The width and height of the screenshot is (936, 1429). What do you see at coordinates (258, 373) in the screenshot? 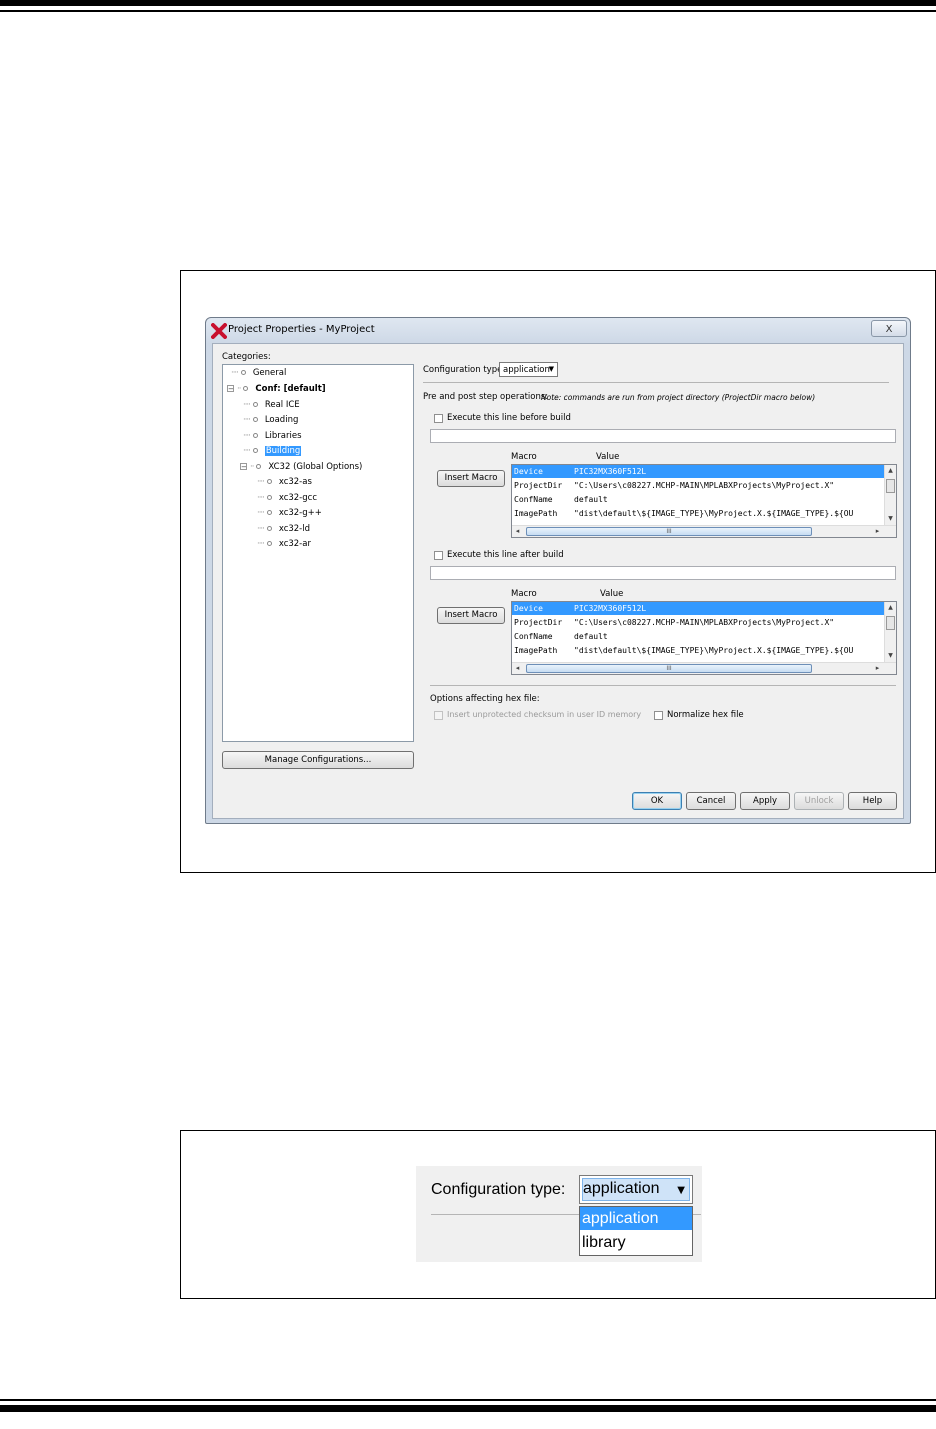
I see `tree-item-general: ···· General` at bounding box center [258, 373].